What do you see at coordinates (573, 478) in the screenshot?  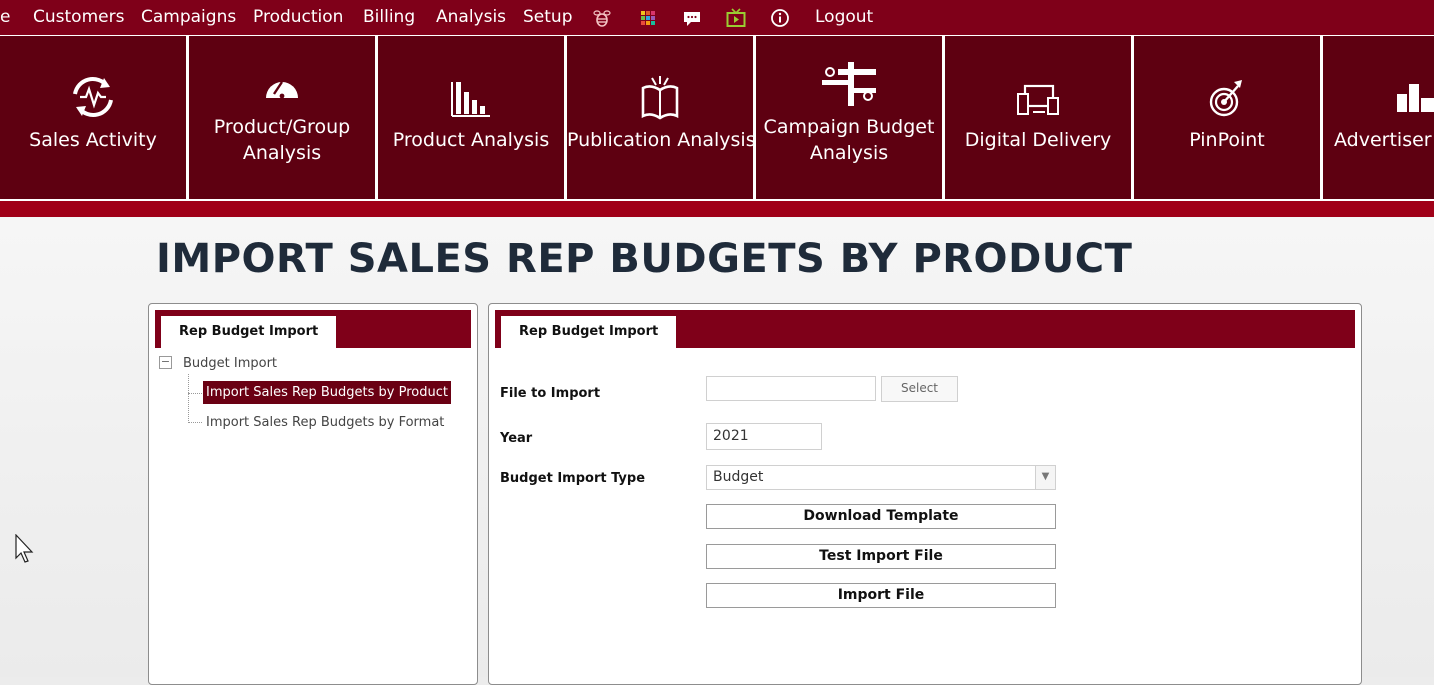 I see `budget-import-type-label: Budget Import Type` at bounding box center [573, 478].